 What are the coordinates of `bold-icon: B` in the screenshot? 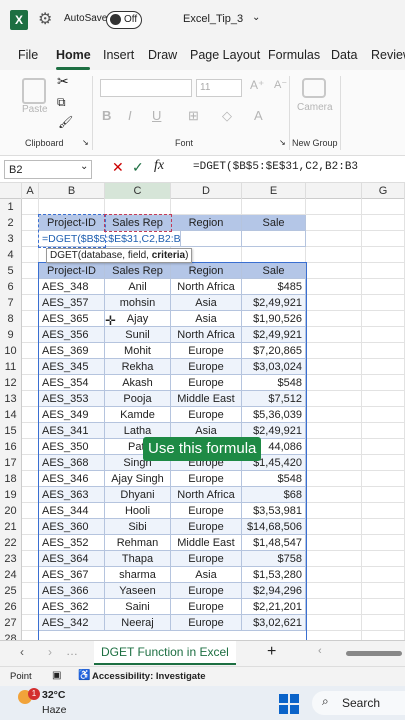 It's located at (106, 115).